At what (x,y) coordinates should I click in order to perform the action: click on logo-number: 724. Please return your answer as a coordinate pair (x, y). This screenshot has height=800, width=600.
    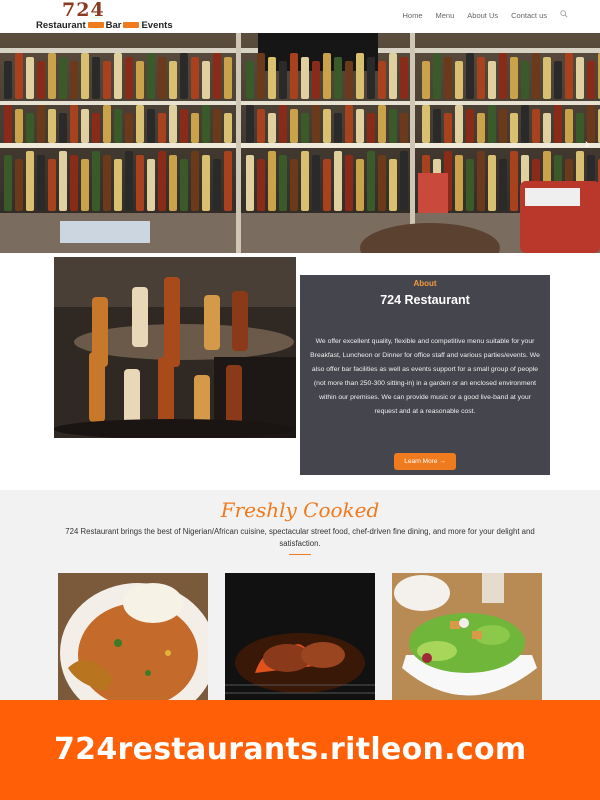
    Looking at the image, I should click on (83, 10).